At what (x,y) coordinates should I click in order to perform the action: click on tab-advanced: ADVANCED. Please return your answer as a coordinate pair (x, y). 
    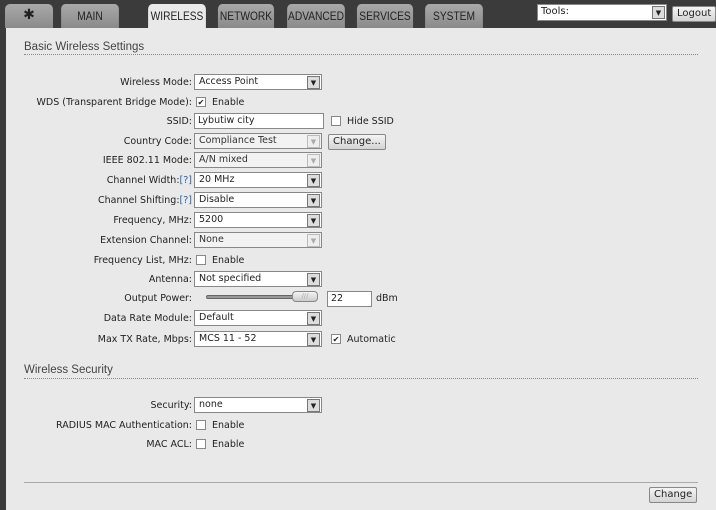
    Looking at the image, I should click on (316, 16).